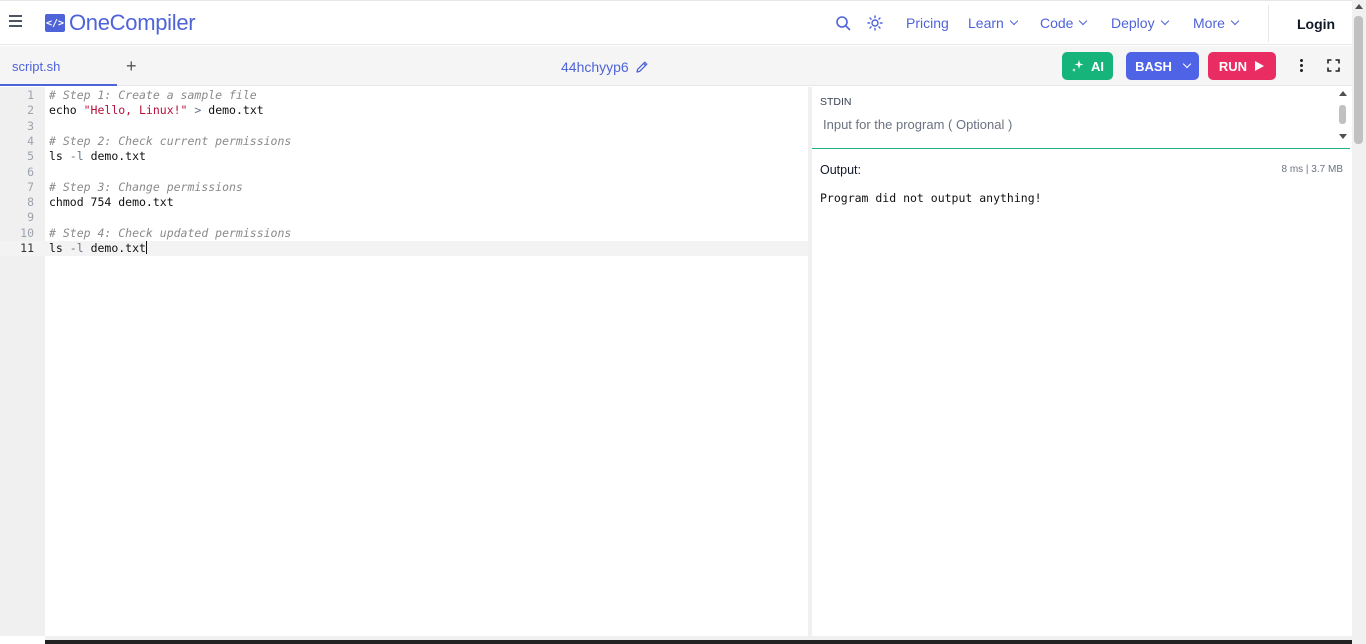  Describe the element at coordinates (1301, 66) in the screenshot. I see `more-options-icon` at that location.